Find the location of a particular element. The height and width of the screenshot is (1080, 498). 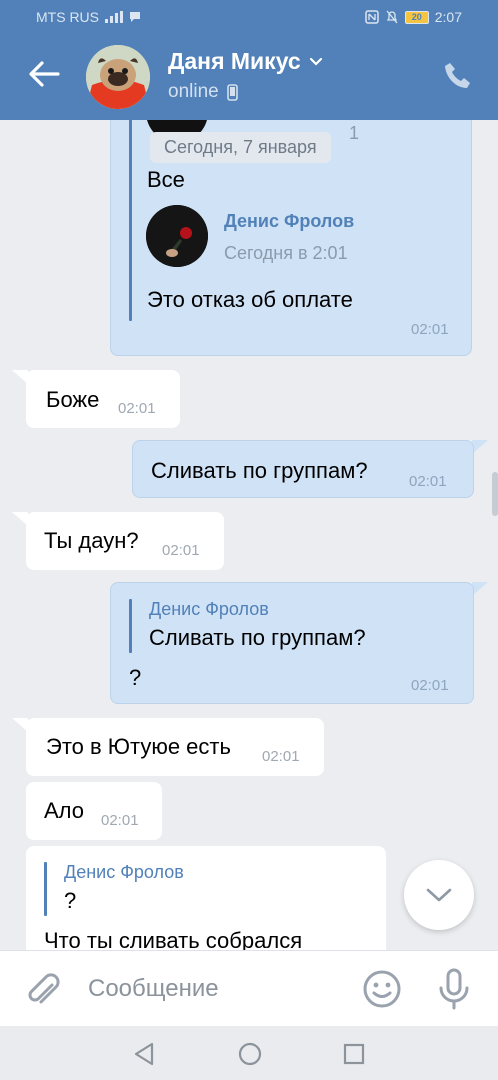

quoted-message-text: ? is located at coordinates (70, 900).